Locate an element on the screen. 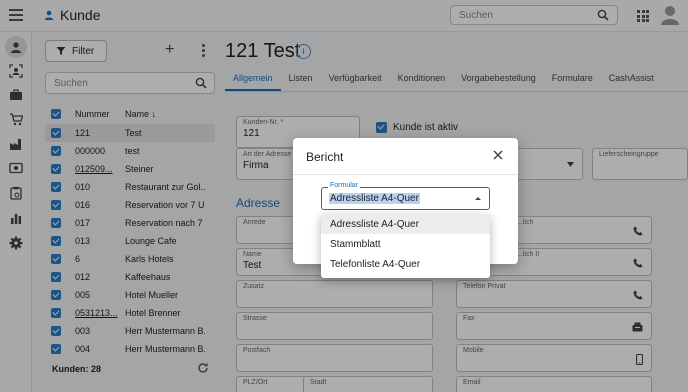 Image resolution: width=688 pixels, height=392 pixels. form-select-label: Formular is located at coordinates (344, 185).